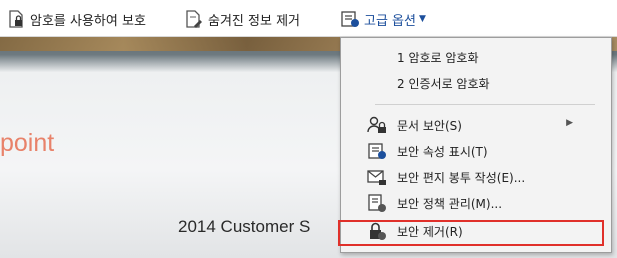 This screenshot has height=258, width=617. Describe the element at coordinates (476, 125) in the screenshot. I see `menu-item-document-security: 문서 보안(S) ▶` at that location.